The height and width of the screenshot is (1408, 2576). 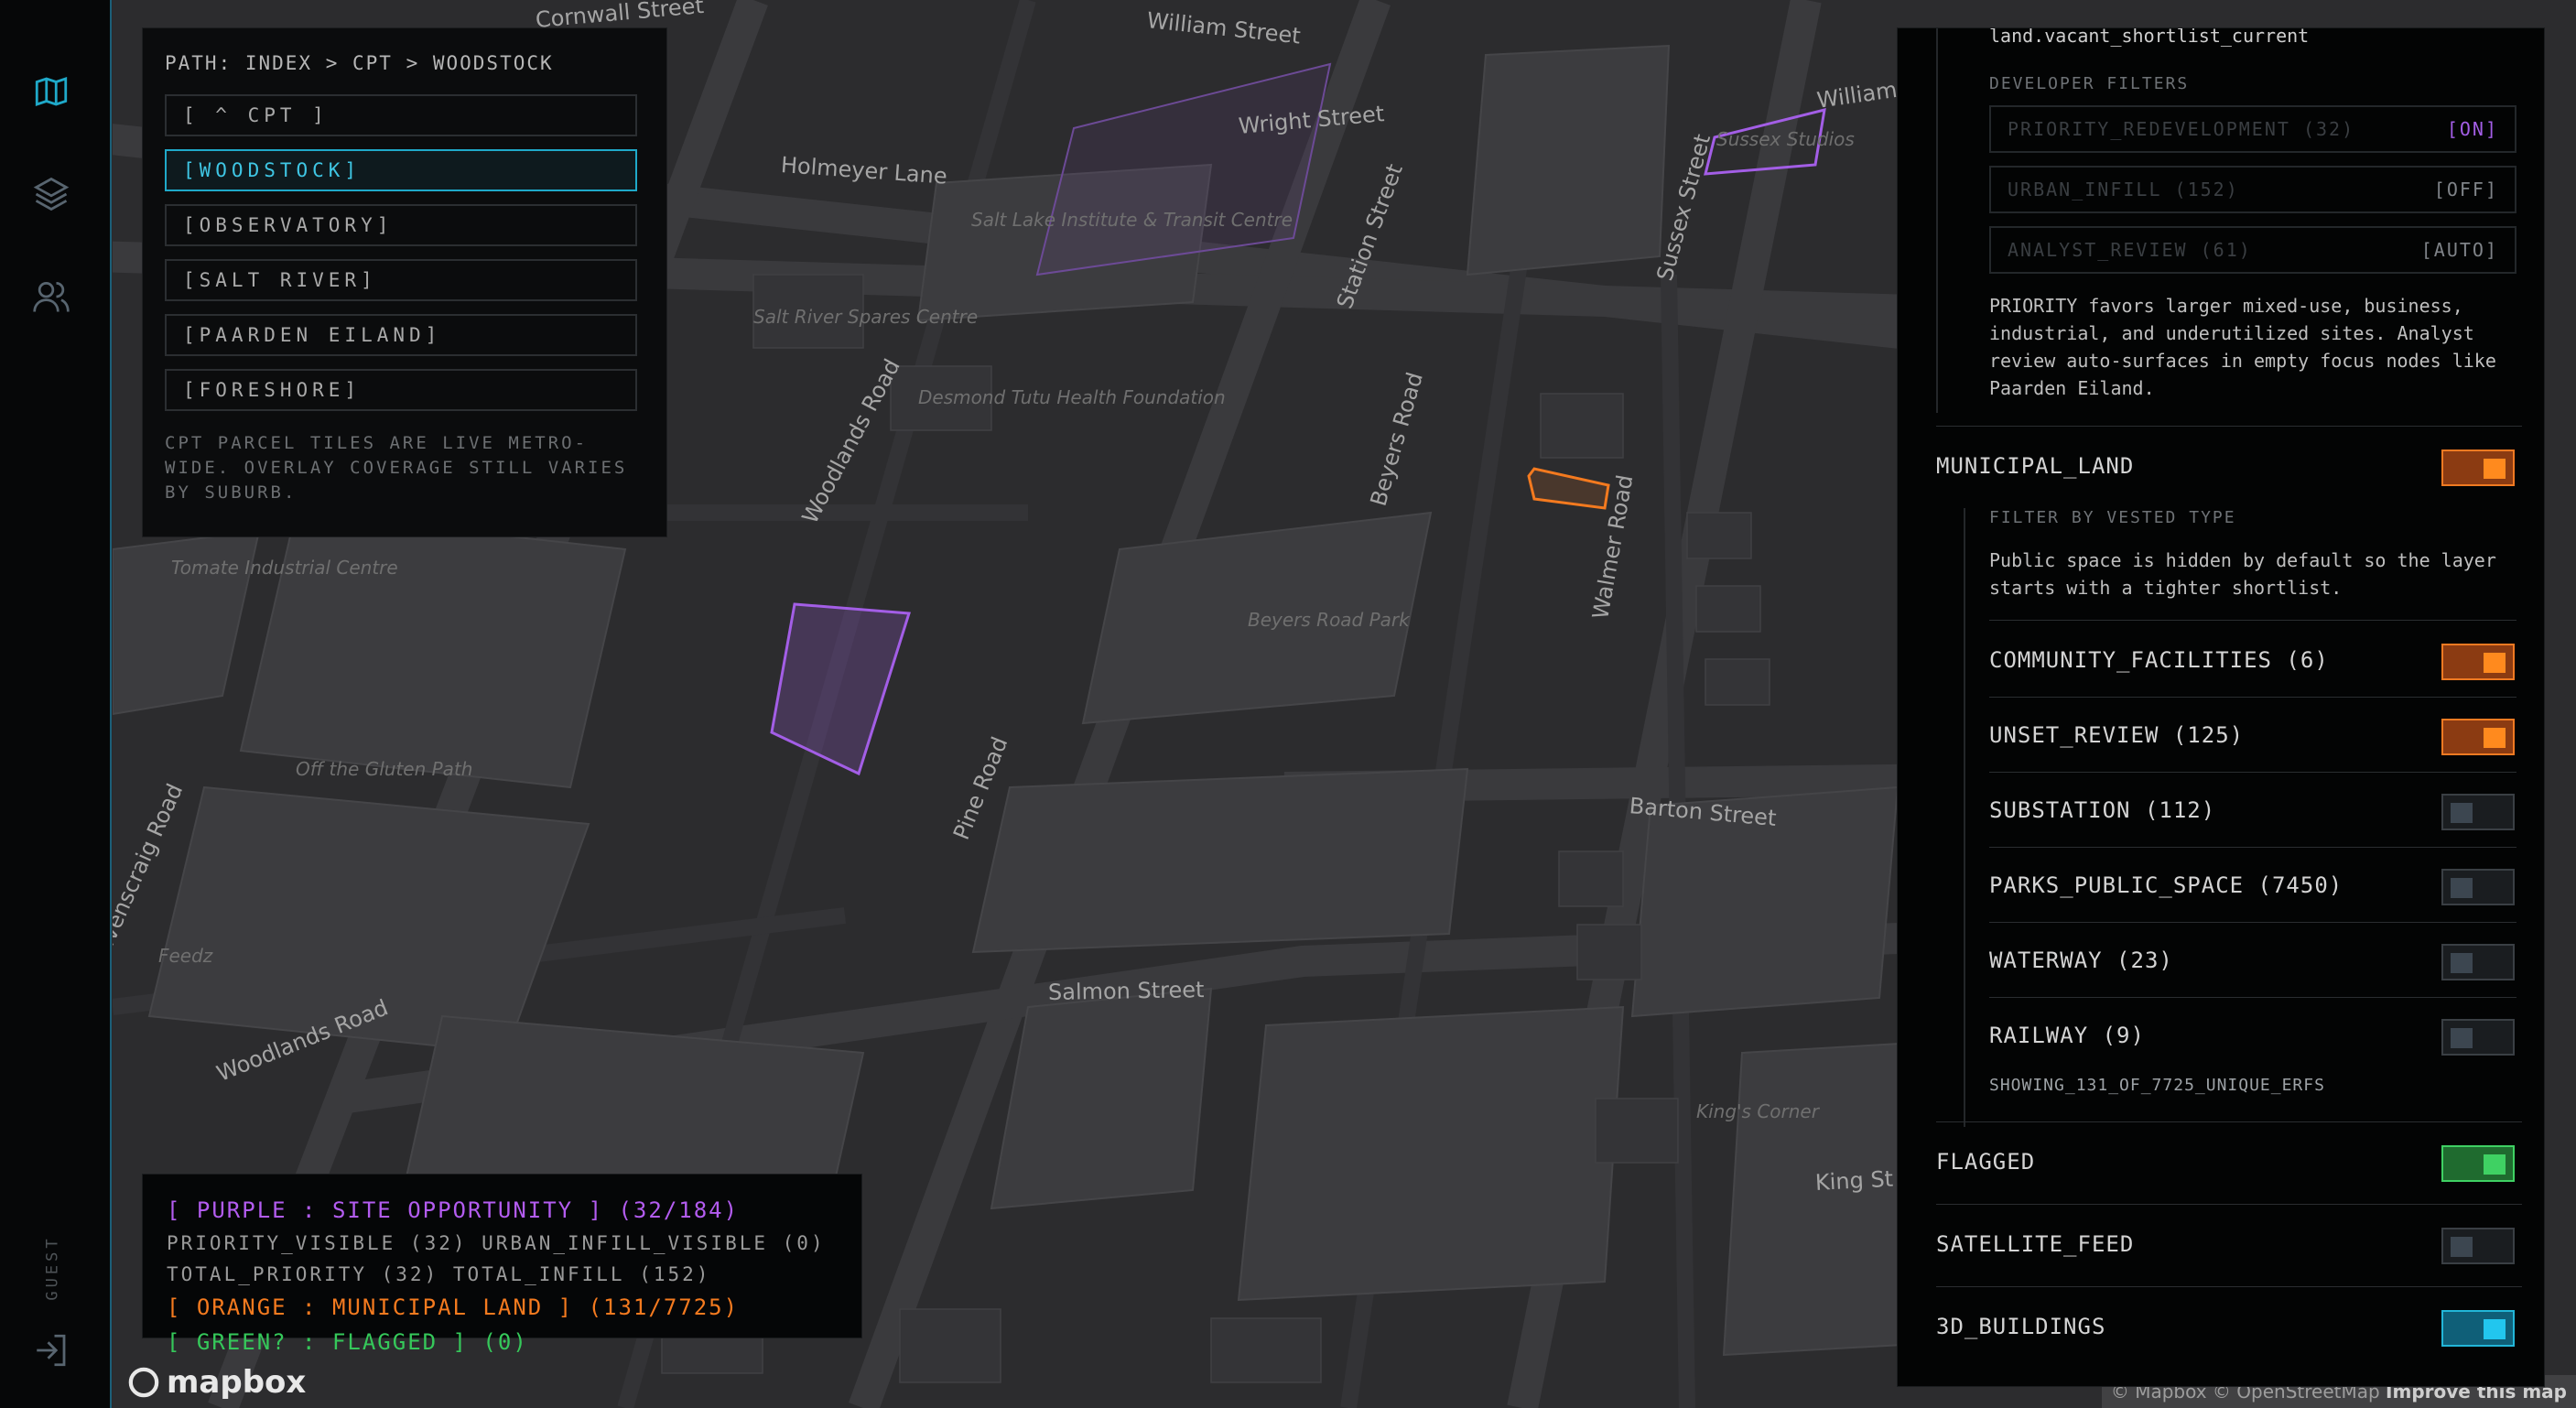 I want to click on legend-municipal-land: [ ORANGE : MUNICIPAL LAND ] (131/7725), so click(x=454, y=1307).